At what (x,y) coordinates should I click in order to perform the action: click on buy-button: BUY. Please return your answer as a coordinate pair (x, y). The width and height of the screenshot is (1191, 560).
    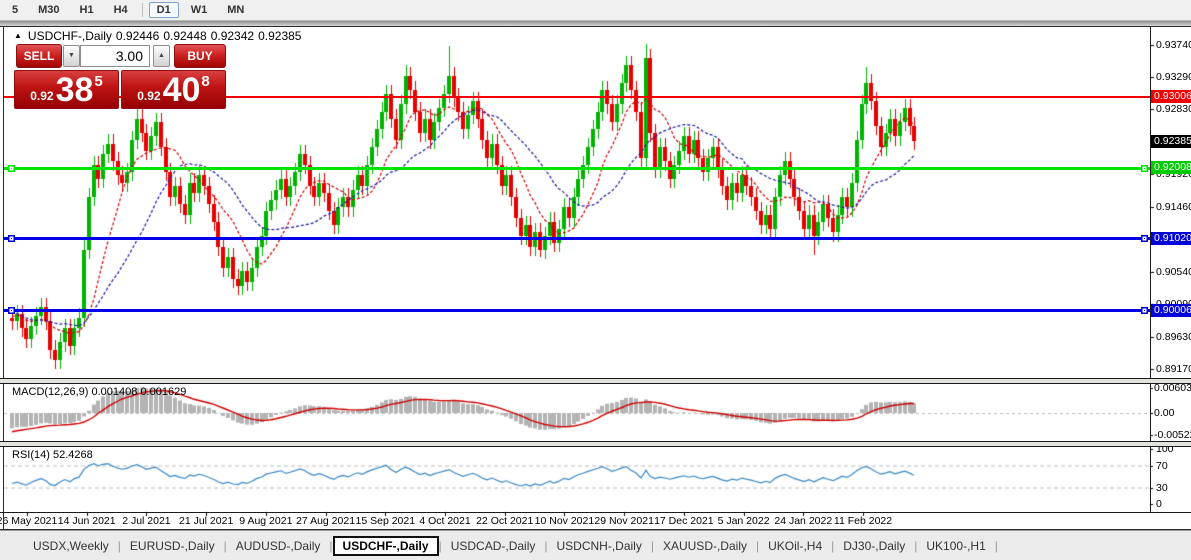
    Looking at the image, I should click on (200, 56).